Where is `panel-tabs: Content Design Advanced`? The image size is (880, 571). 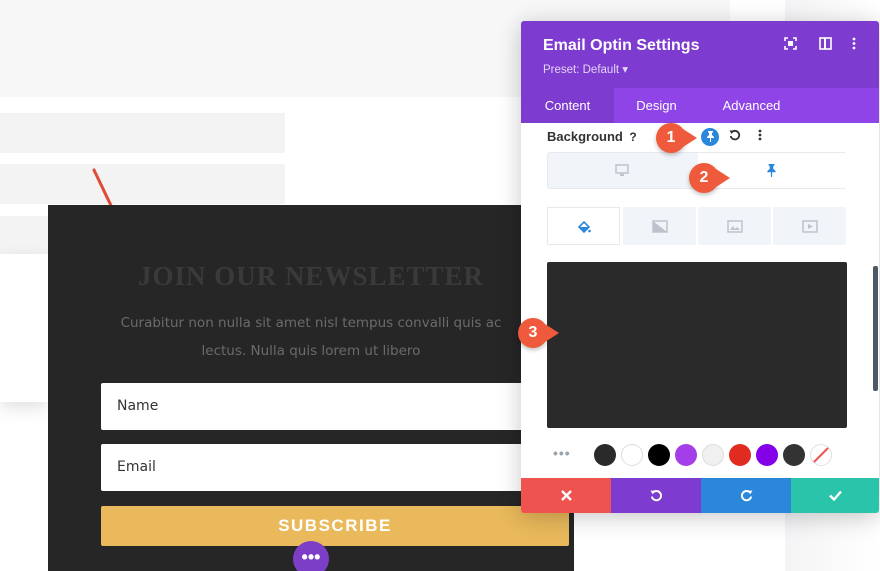
panel-tabs: Content Design Advanced is located at coordinates (700, 105).